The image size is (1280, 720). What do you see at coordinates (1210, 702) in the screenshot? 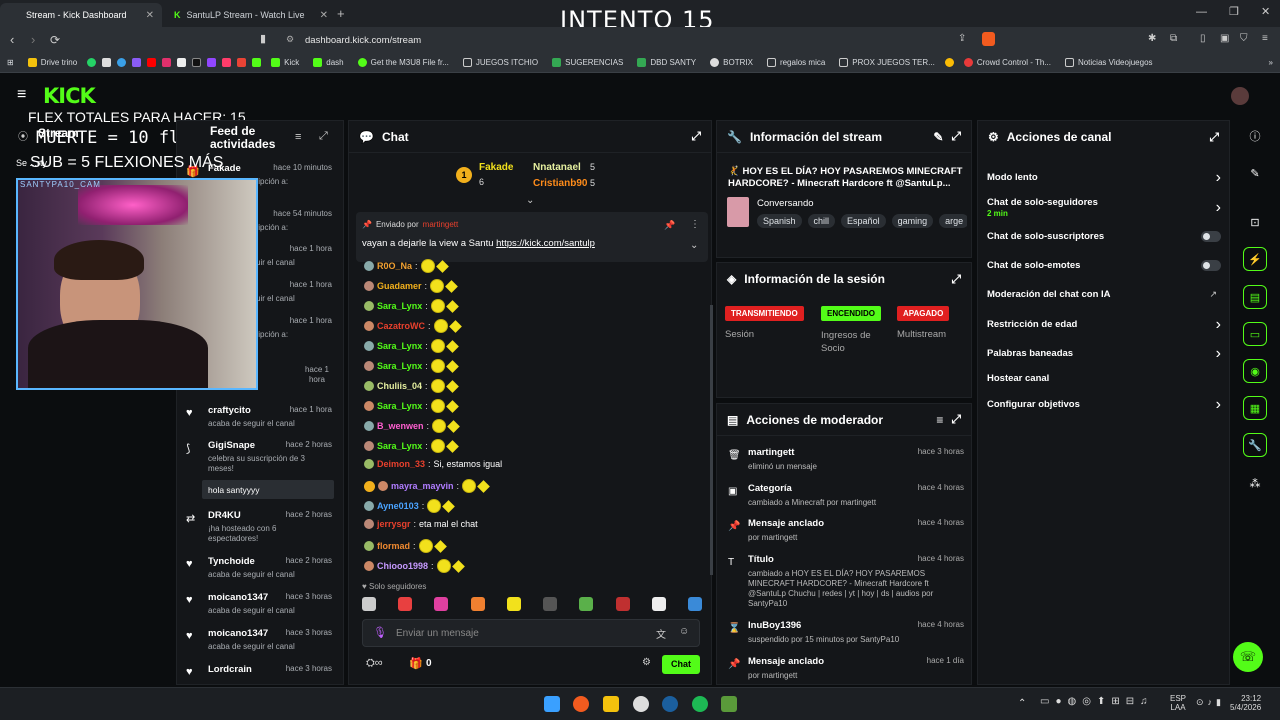
I see `tray-status-icons: ⊙♪▮` at bounding box center [1210, 702].